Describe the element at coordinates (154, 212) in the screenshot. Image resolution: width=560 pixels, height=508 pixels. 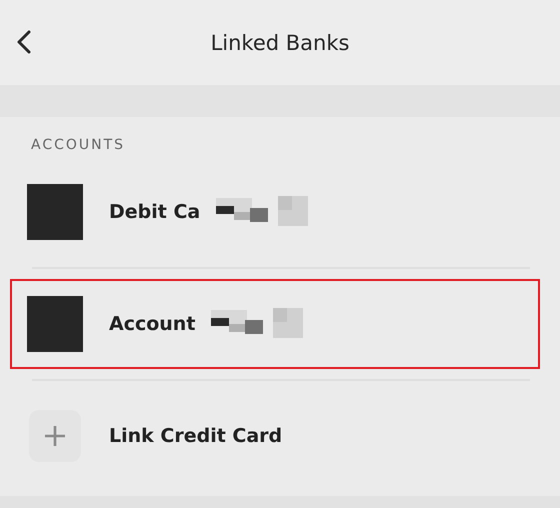
I see `item-label: Debit Ca` at that location.